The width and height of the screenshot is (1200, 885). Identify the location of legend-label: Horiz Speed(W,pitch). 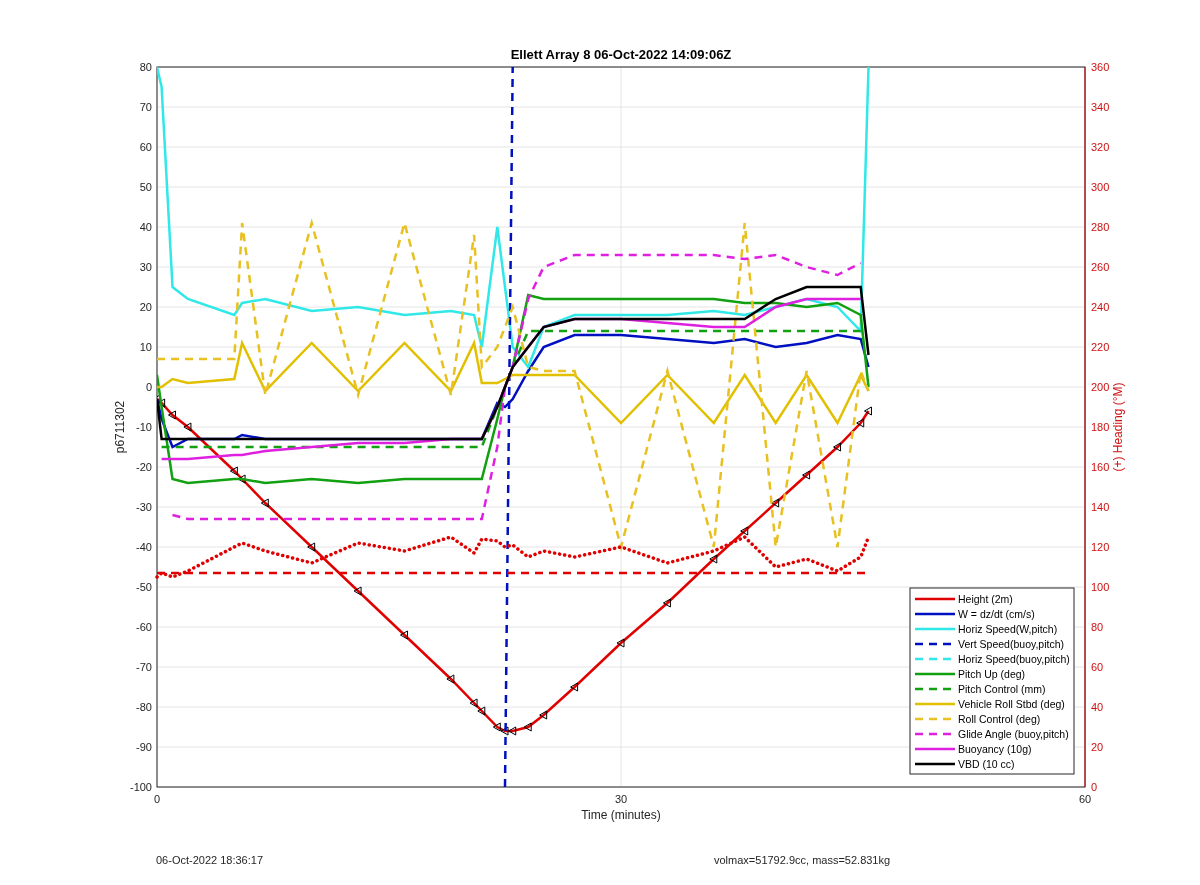
(1008, 629).